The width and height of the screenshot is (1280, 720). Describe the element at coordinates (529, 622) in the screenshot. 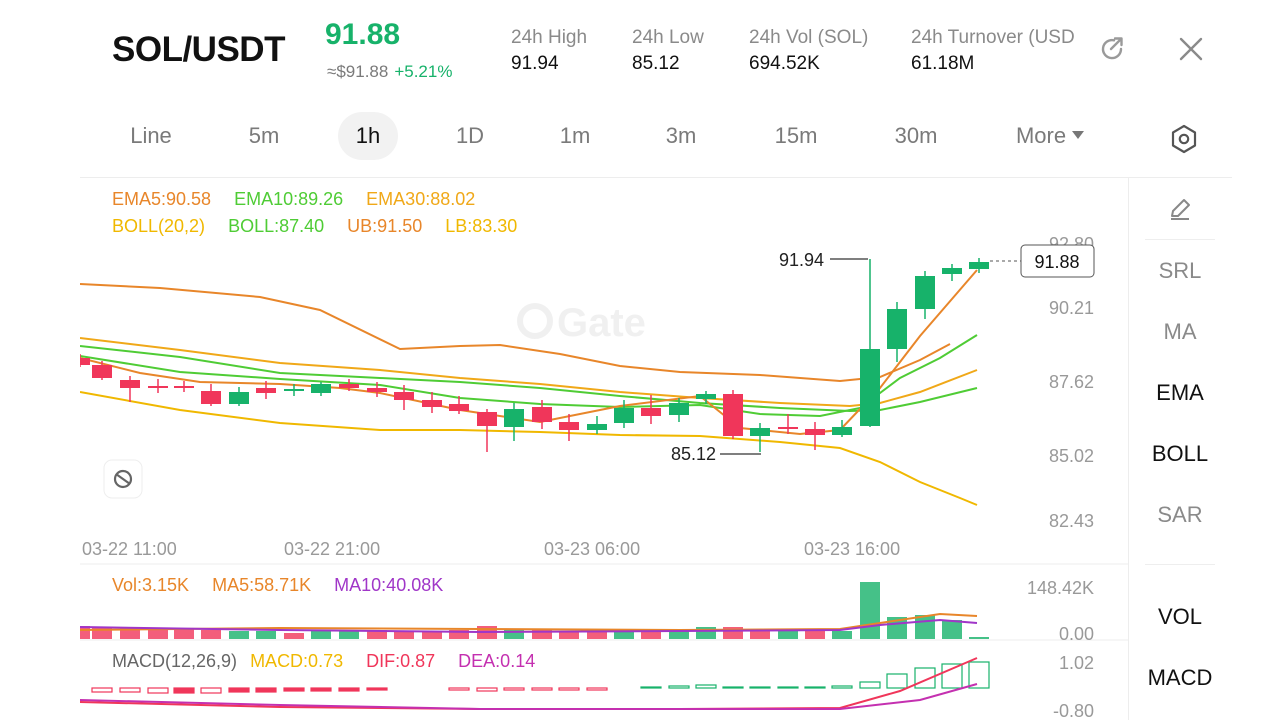

I see `volume-ma5-line` at that location.